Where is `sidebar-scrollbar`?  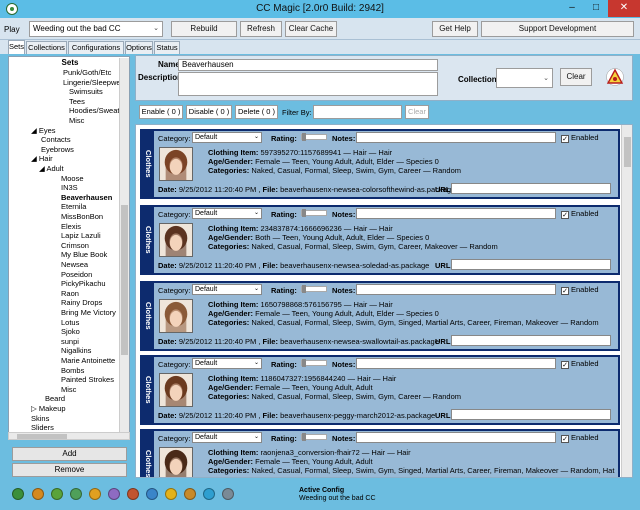
sidebar-scrollbar is located at coordinates (124, 247).